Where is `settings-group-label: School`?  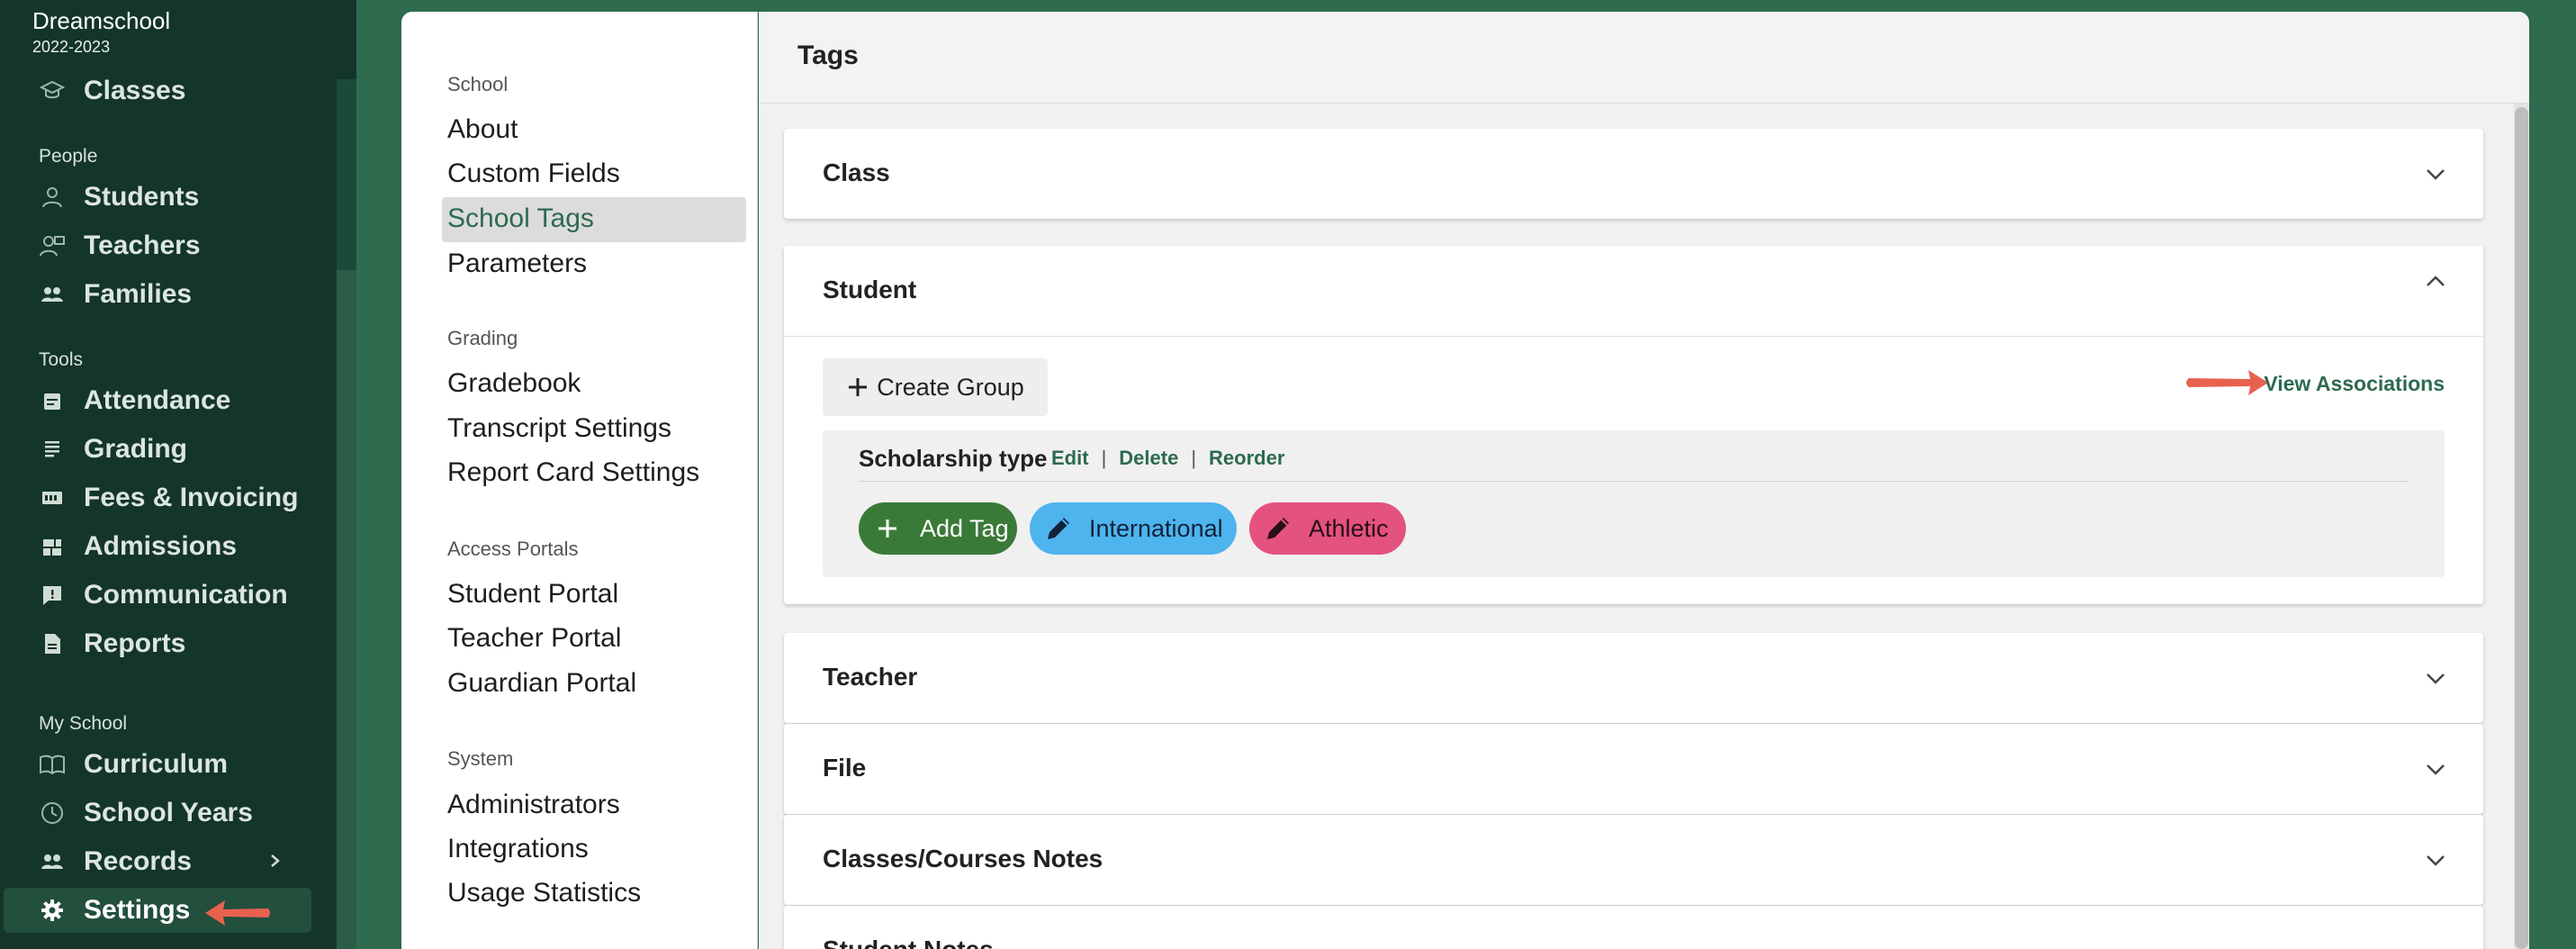 settings-group-label: School is located at coordinates (478, 84).